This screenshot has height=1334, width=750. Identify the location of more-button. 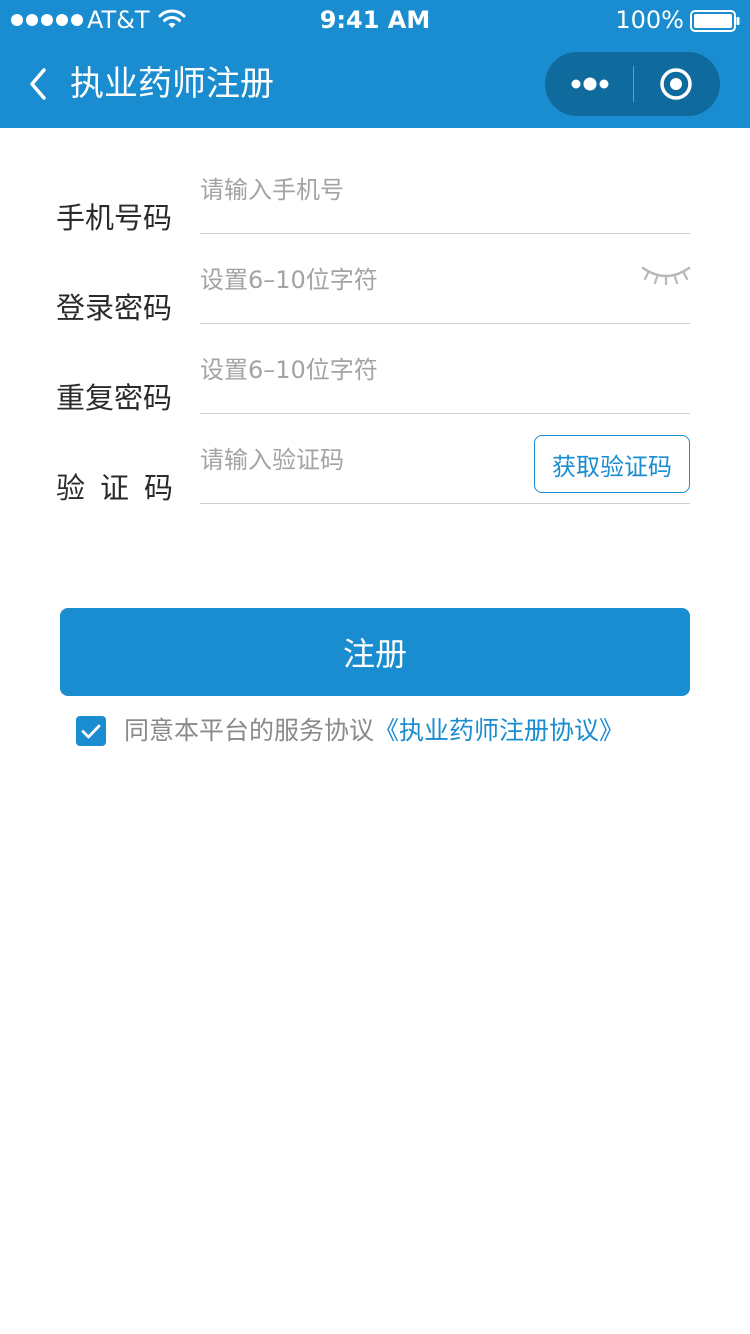
(589, 84).